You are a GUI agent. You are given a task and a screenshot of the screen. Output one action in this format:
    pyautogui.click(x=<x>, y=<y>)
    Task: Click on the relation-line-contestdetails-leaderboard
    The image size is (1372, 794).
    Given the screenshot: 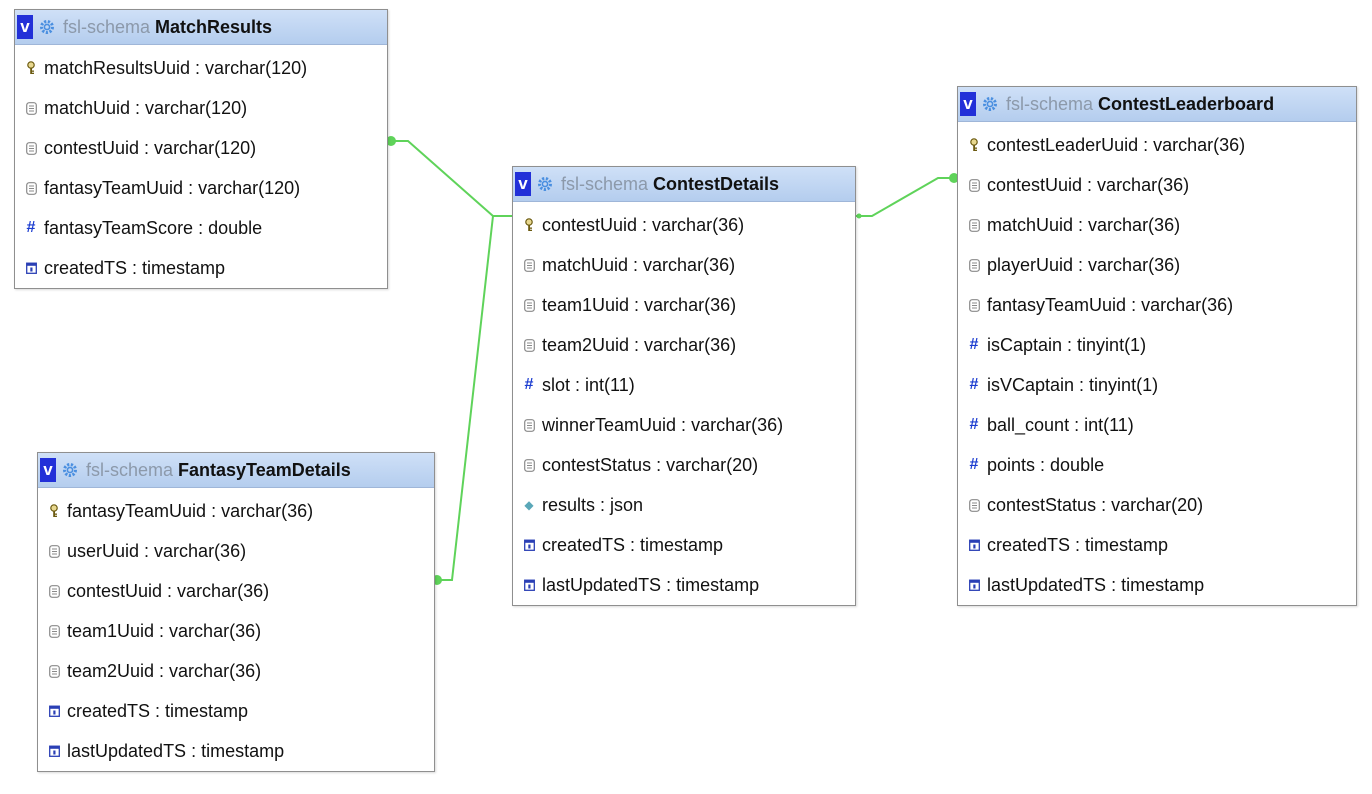 What is the action you would take?
    pyautogui.click(x=906, y=197)
    